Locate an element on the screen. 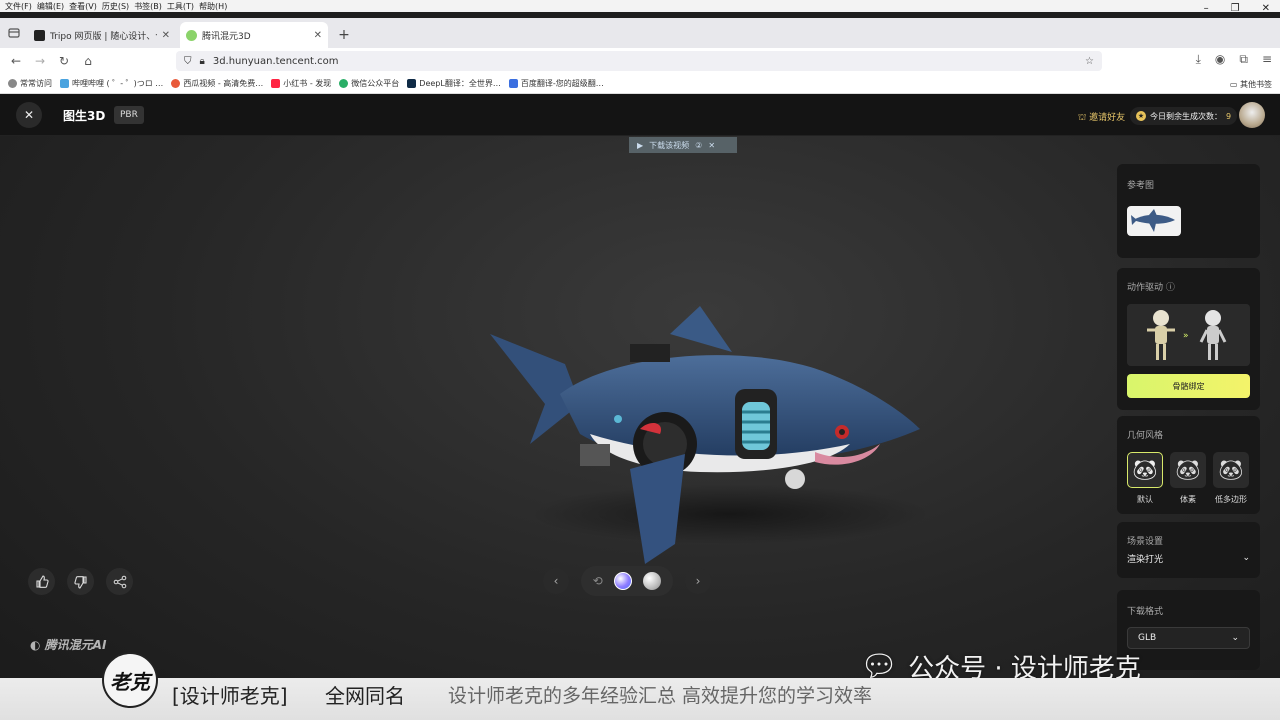  gift-icon: ⛫ is located at coordinates (1084, 118).